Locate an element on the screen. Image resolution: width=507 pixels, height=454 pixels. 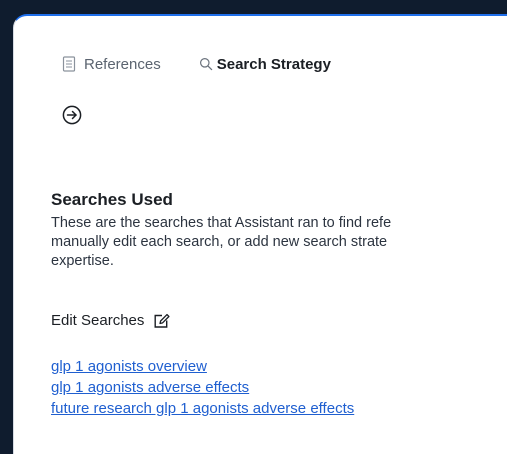
tab-references-label: References is located at coordinates (122, 64).